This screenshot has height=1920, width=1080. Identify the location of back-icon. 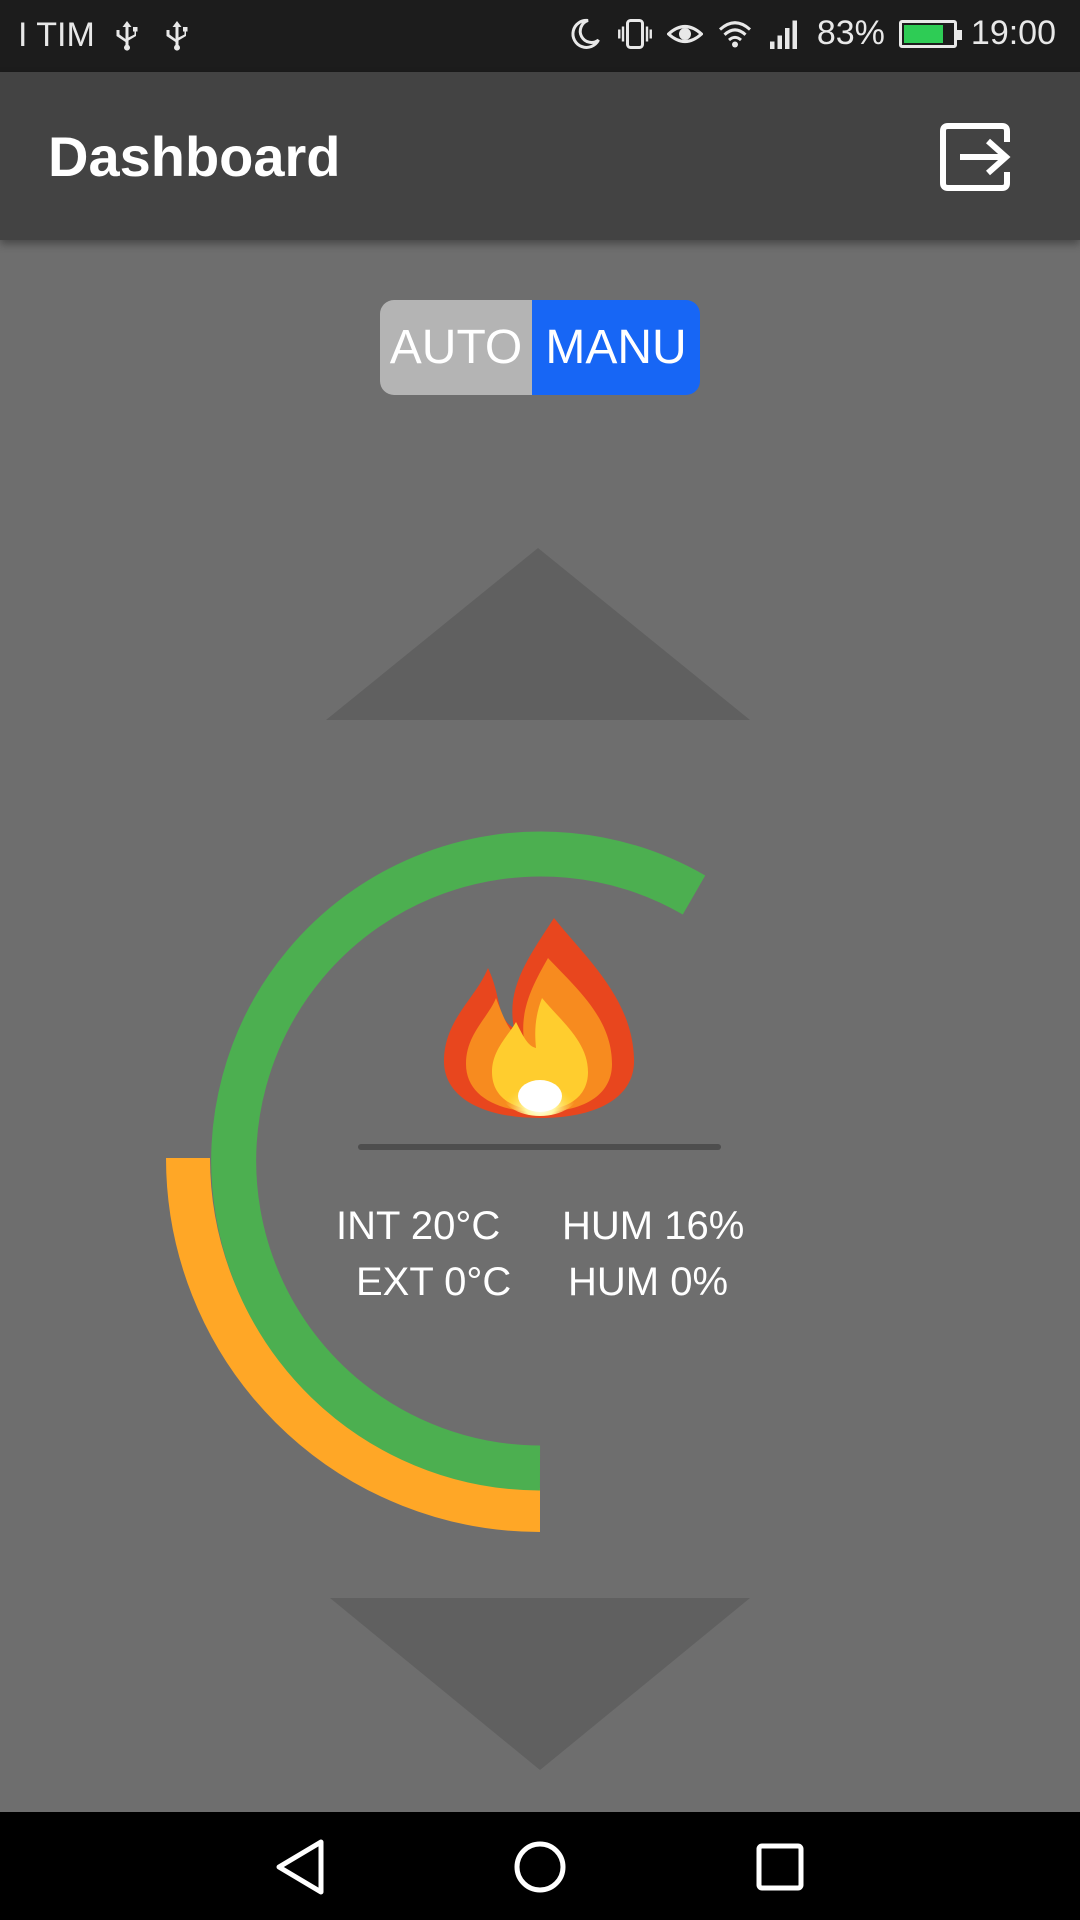
(300, 1867).